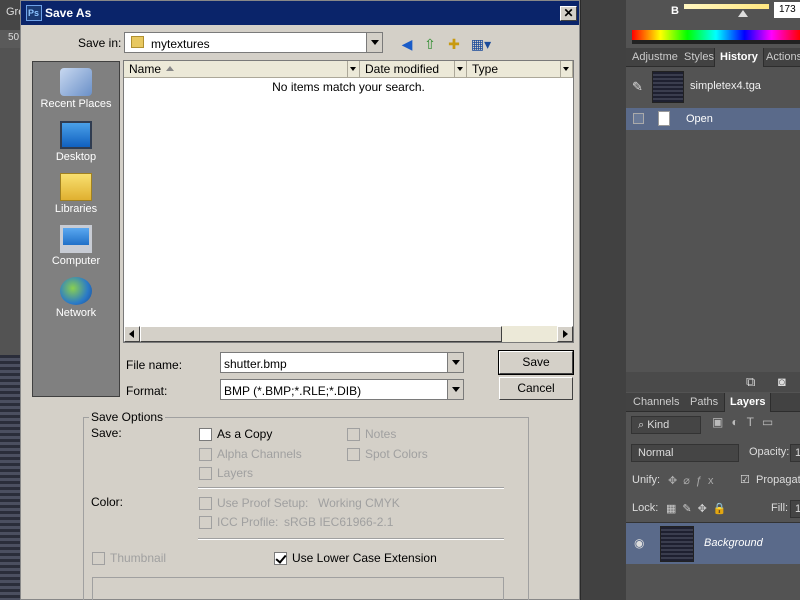 This screenshot has height=600, width=800. I want to click on color-label: Color:, so click(107, 502).